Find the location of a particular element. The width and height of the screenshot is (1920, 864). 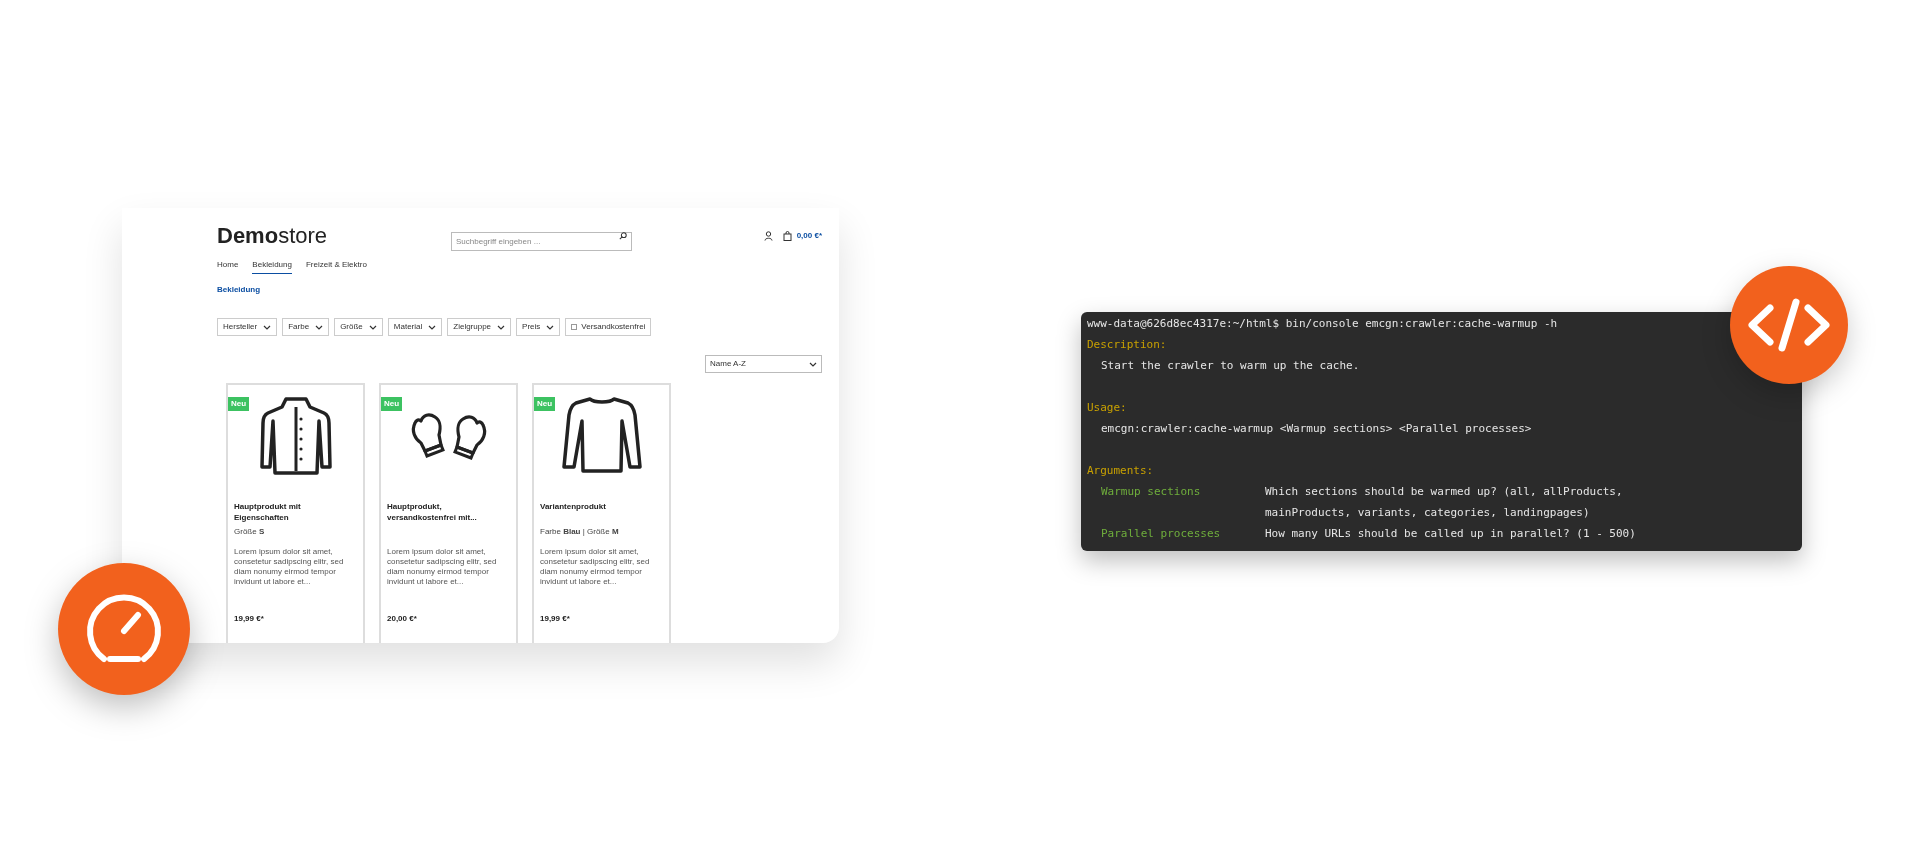

product-title: Variantenprodukt is located at coordinates (601, 512).